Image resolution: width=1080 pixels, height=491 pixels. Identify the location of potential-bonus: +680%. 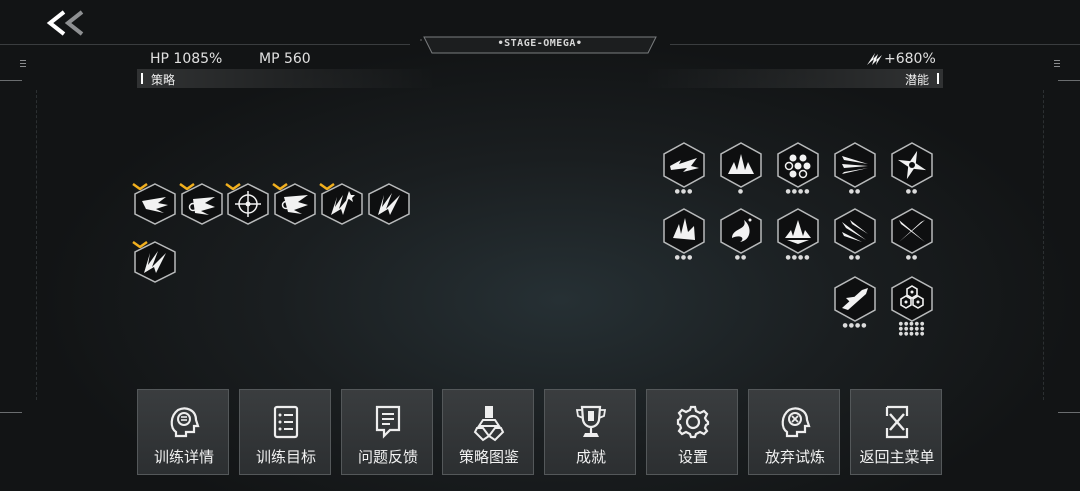
(910, 59).